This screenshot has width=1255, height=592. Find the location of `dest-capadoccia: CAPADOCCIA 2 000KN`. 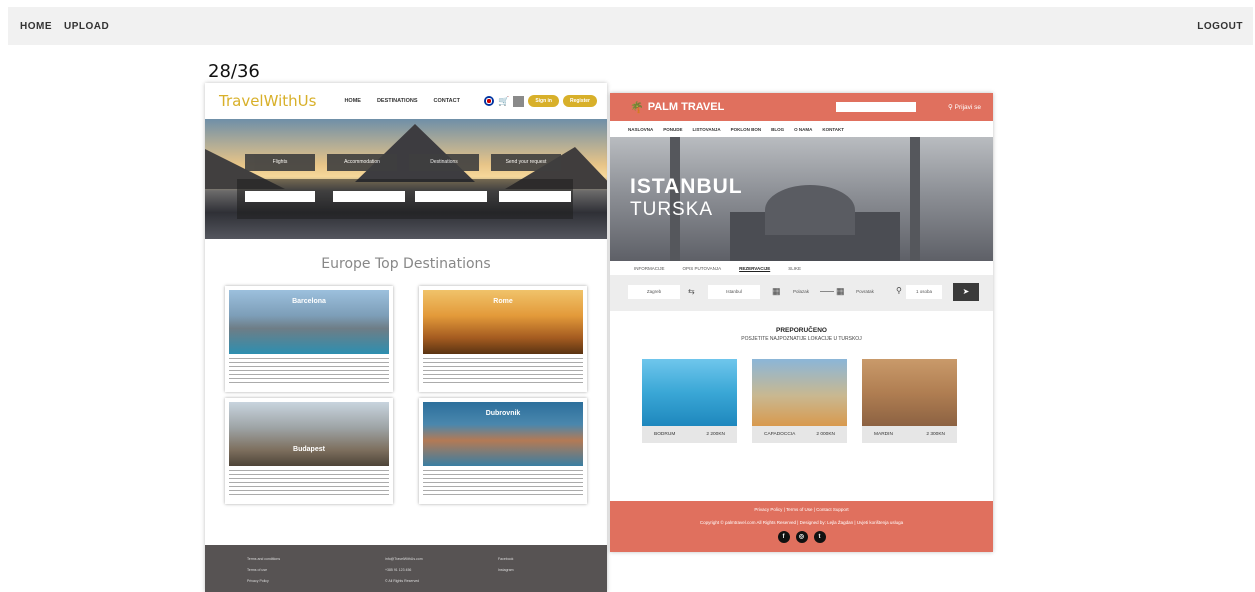

dest-capadoccia: CAPADOCCIA 2 000KN is located at coordinates (799, 401).